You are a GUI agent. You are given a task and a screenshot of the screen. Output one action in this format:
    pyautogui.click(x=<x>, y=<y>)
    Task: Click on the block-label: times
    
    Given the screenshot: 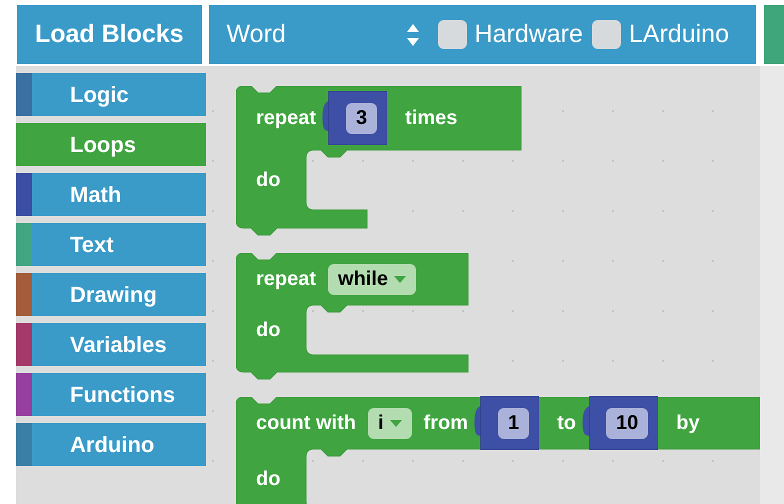 What is the action you would take?
    pyautogui.click(x=431, y=118)
    